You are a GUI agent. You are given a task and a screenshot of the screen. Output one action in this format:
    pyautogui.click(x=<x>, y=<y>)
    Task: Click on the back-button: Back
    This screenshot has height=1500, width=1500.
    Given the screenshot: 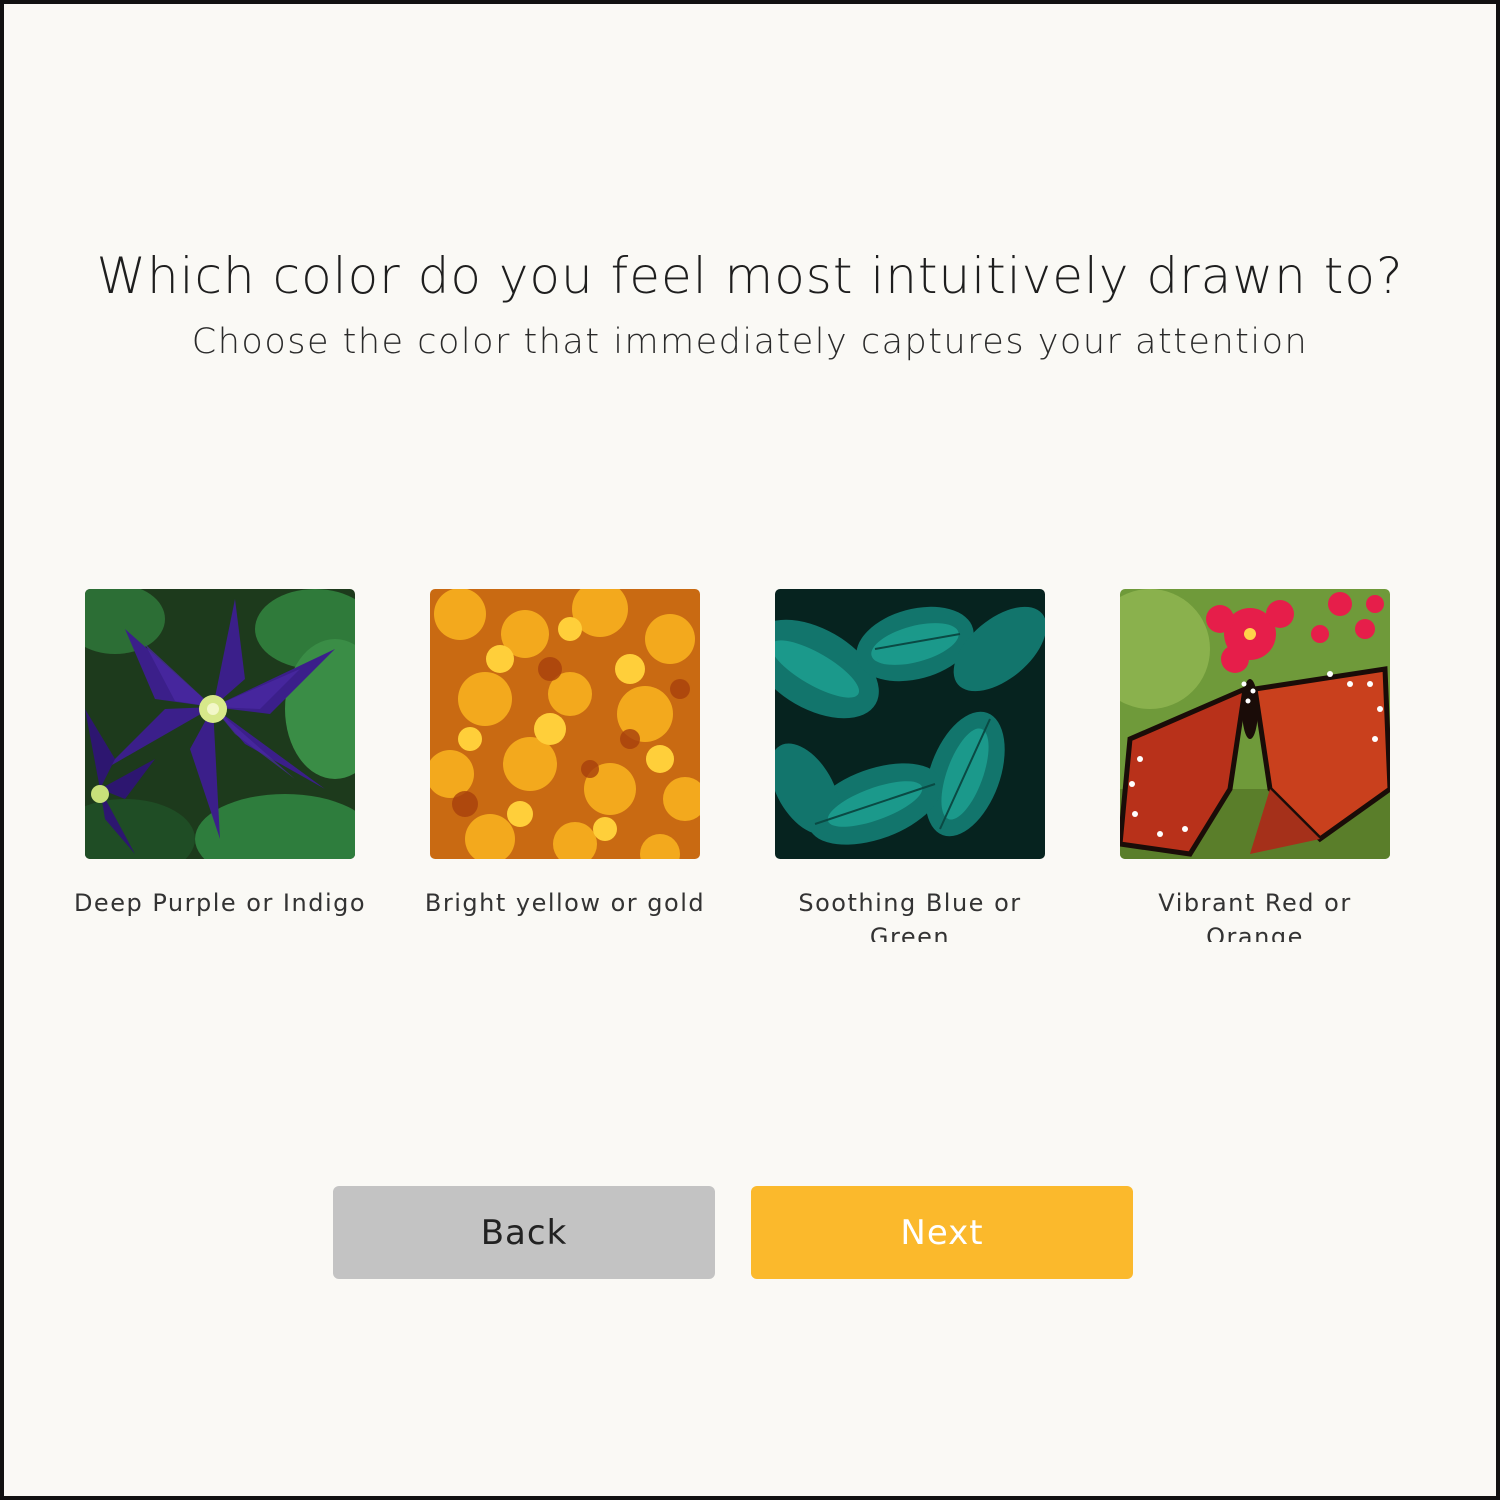 What is the action you would take?
    pyautogui.click(x=524, y=1232)
    